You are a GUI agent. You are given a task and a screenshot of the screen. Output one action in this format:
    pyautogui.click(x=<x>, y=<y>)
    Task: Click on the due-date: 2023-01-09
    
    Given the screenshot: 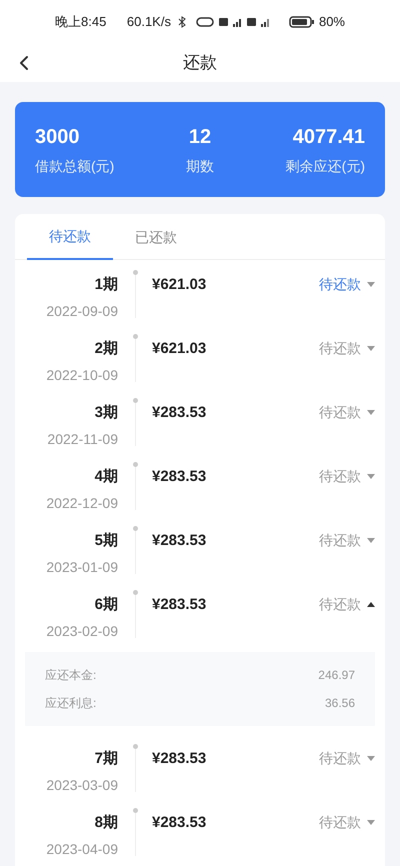 What is the action you would take?
    pyautogui.click(x=82, y=567)
    